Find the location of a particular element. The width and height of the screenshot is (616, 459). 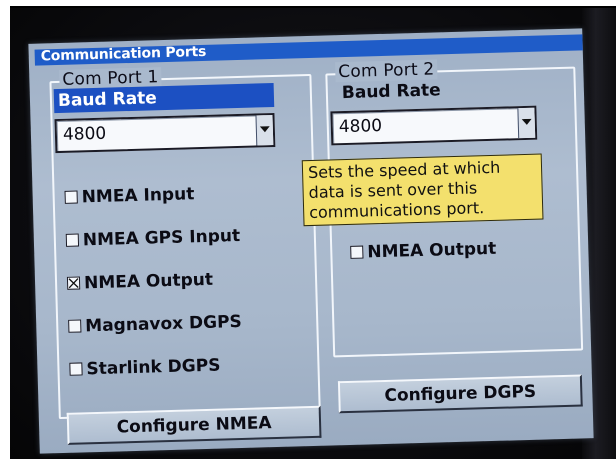

com-port-1-option-nmea-output: NMEA Output is located at coordinates (140, 281).